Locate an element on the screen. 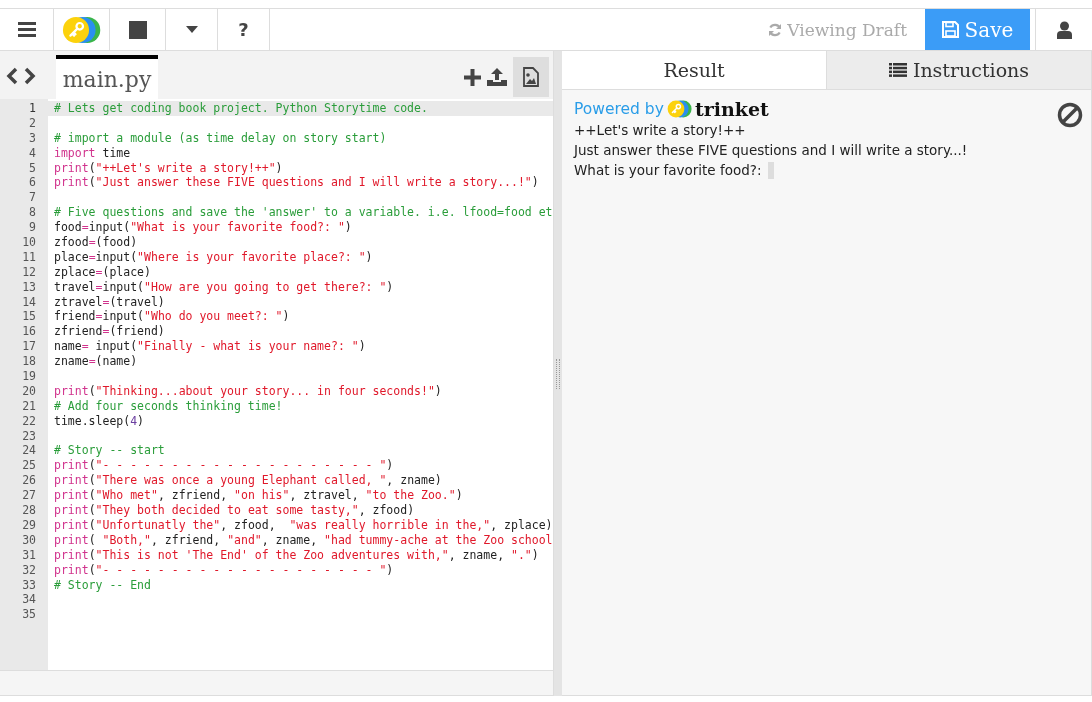 This screenshot has width=1092, height=702. line-number: 27 is located at coordinates (28, 496).